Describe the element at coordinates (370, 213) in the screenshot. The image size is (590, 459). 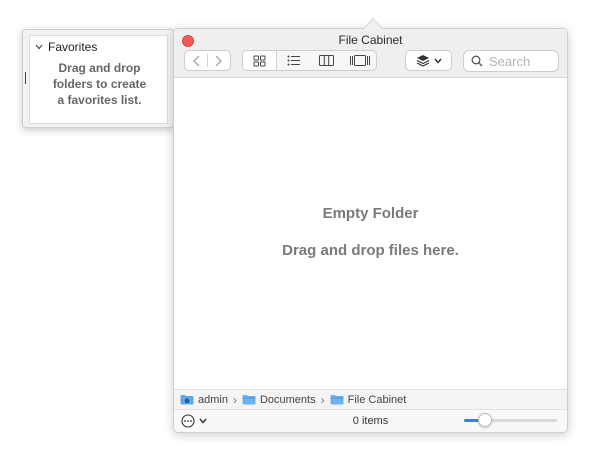
I see `empty-folder-title: Empty Folder` at that location.